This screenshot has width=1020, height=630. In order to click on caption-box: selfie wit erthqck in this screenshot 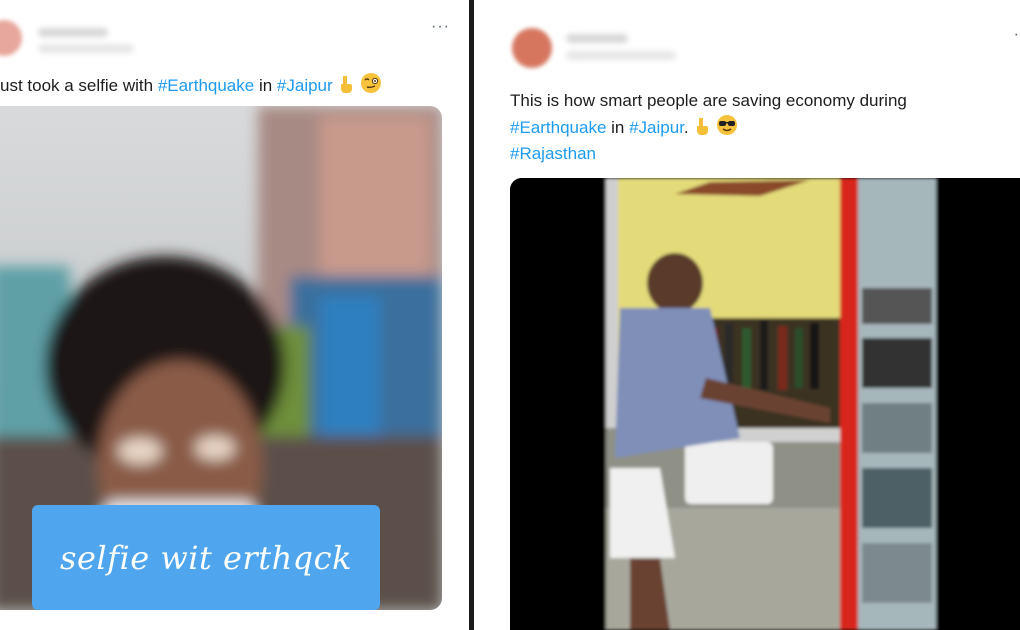, I will do `click(206, 557)`.